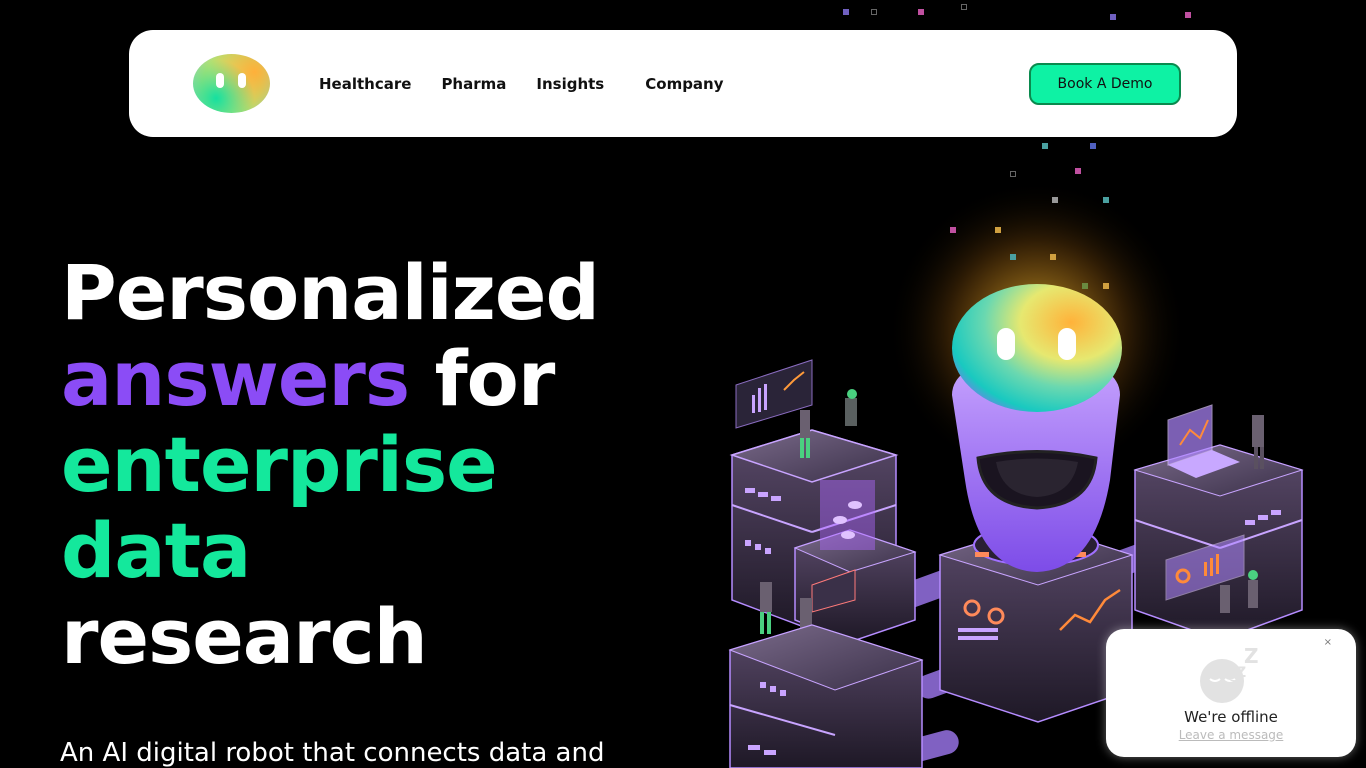 The width and height of the screenshot is (1366, 768). I want to click on chat-close-icon: ×, so click(1328, 642).